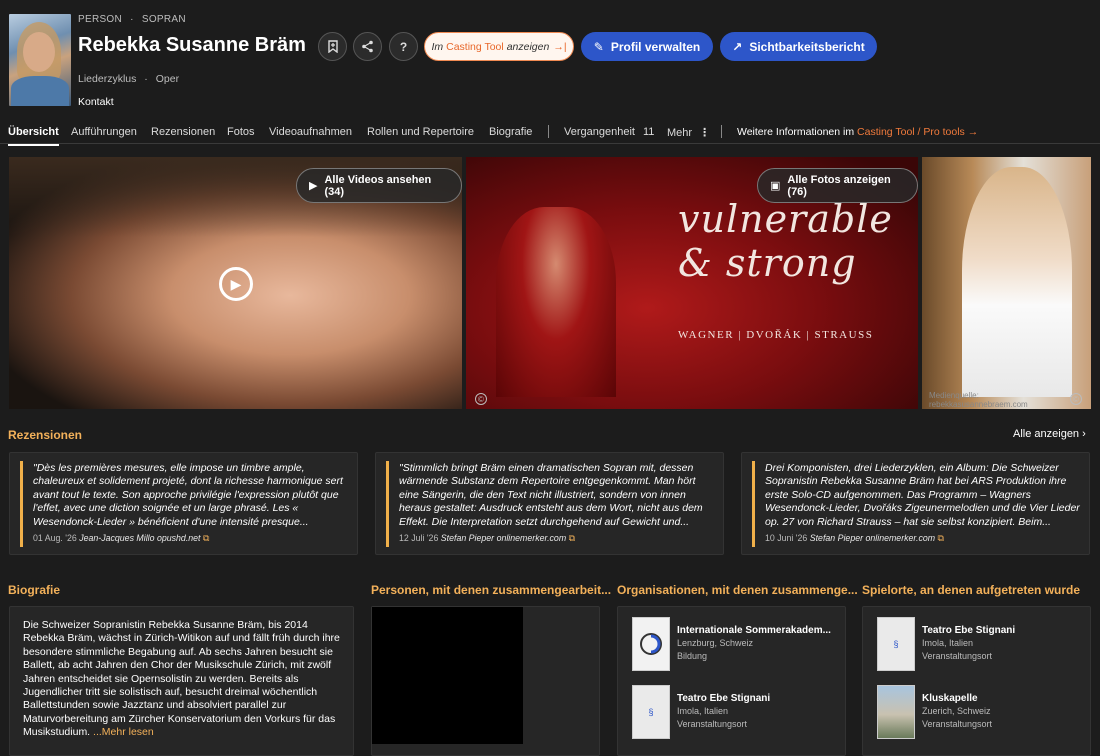  What do you see at coordinates (447, 675) in the screenshot?
I see `person-thumbnail` at bounding box center [447, 675].